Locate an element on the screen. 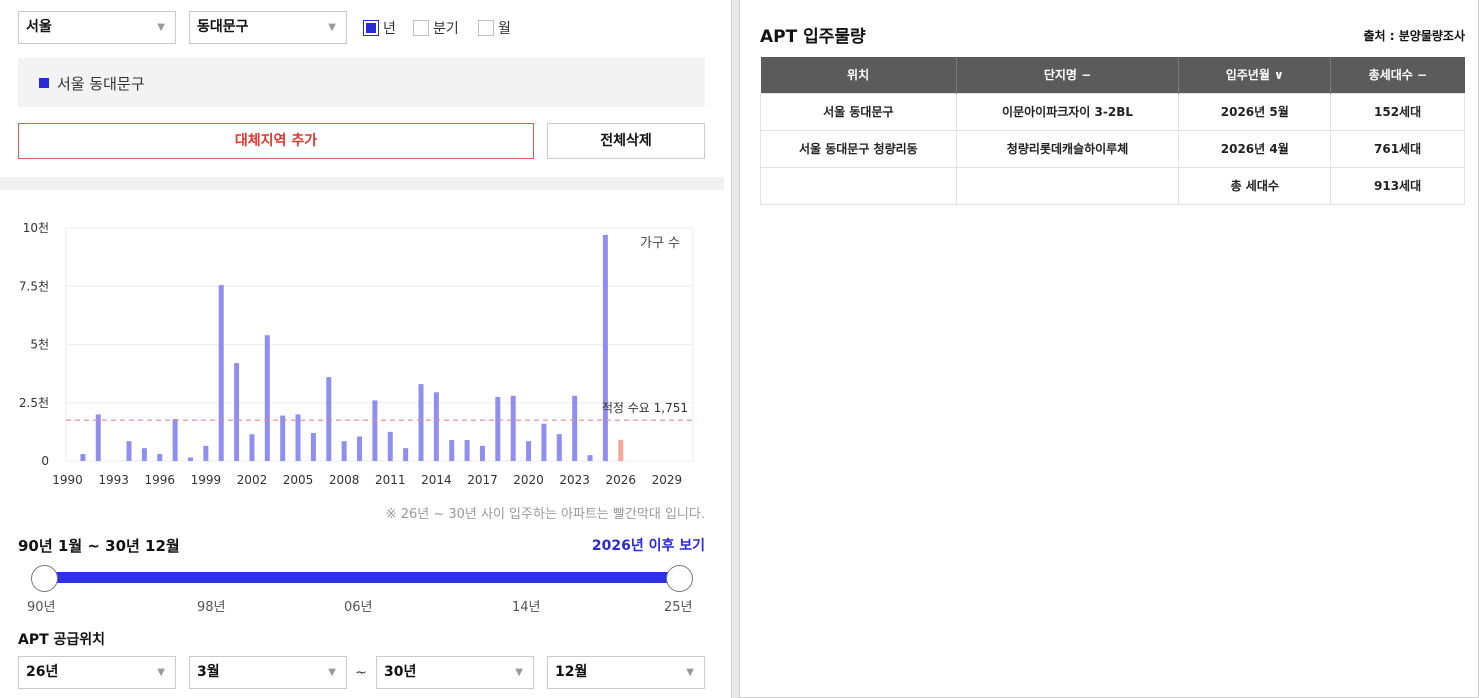 Image resolution: width=1479 pixels, height=698 pixels. to-month-value: 12월 is located at coordinates (571, 672).